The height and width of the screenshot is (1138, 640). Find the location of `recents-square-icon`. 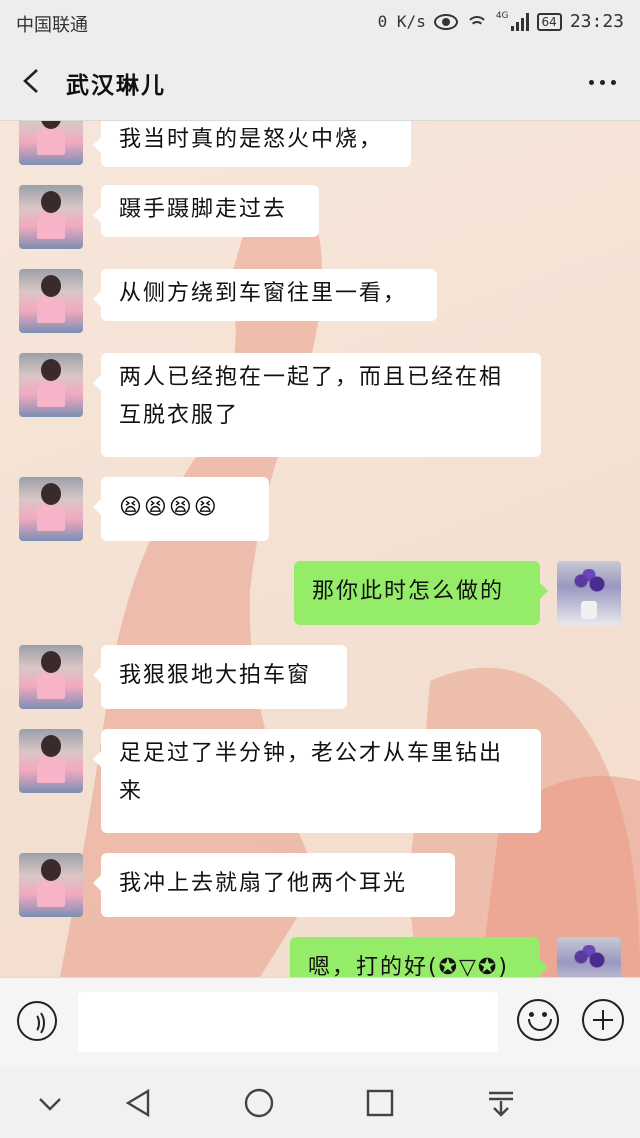

recents-square-icon is located at coordinates (380, 1103).